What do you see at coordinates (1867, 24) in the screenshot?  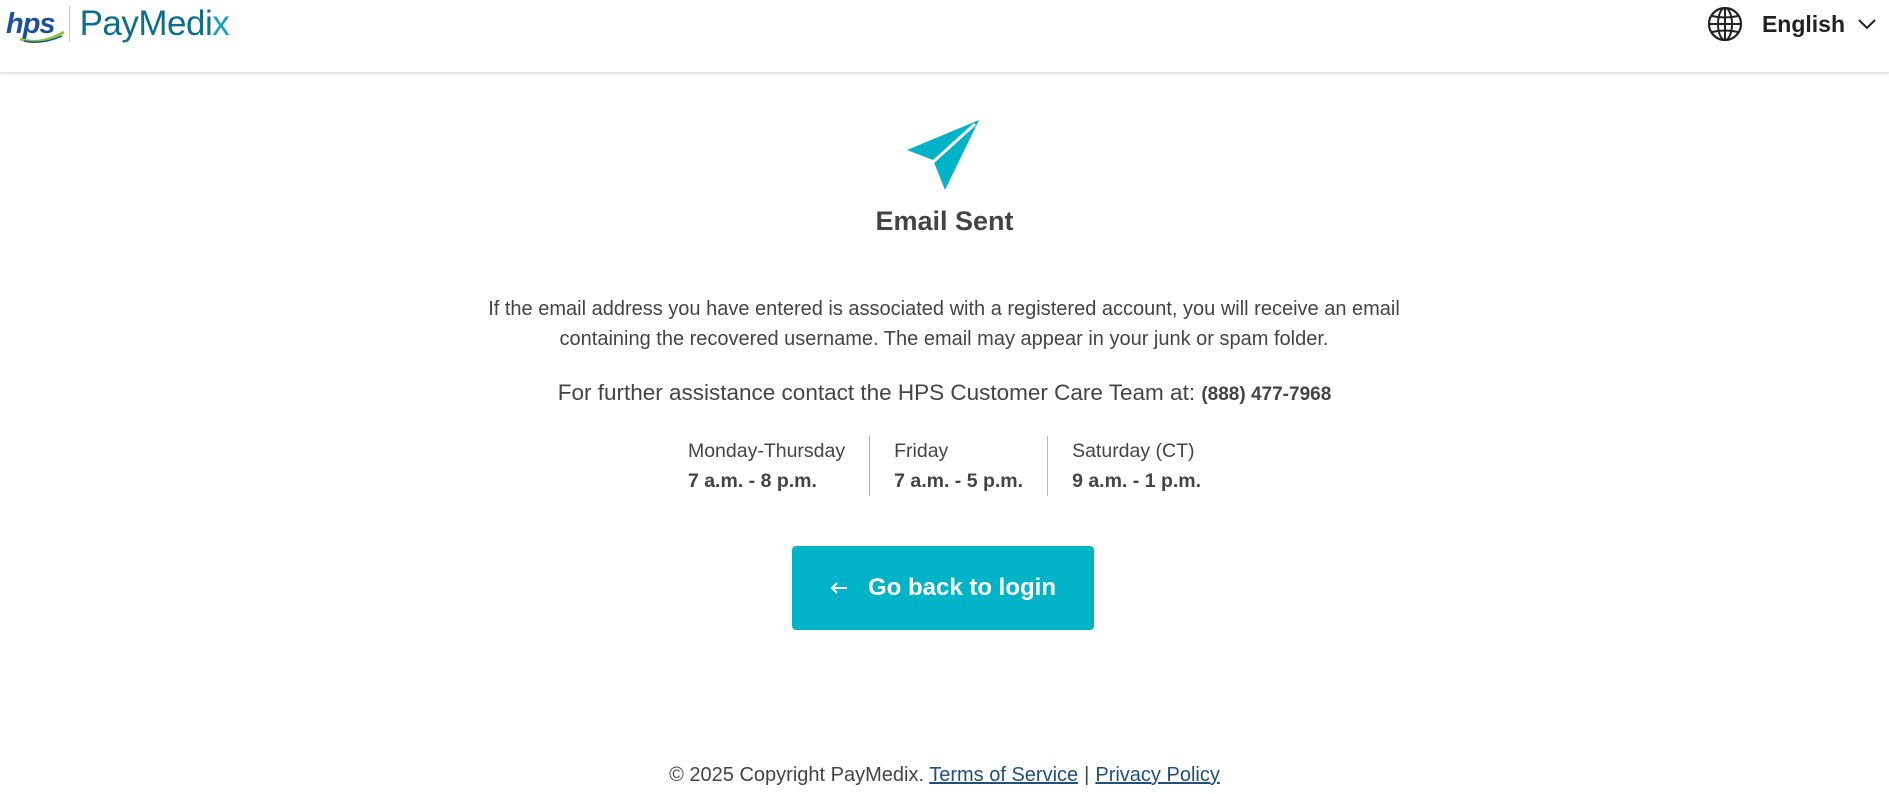 I see `chevron-down-icon` at bounding box center [1867, 24].